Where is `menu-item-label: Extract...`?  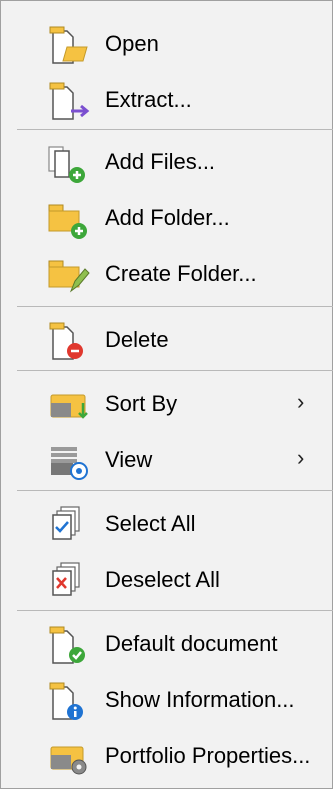
menu-item-label: Extract... is located at coordinates (148, 99).